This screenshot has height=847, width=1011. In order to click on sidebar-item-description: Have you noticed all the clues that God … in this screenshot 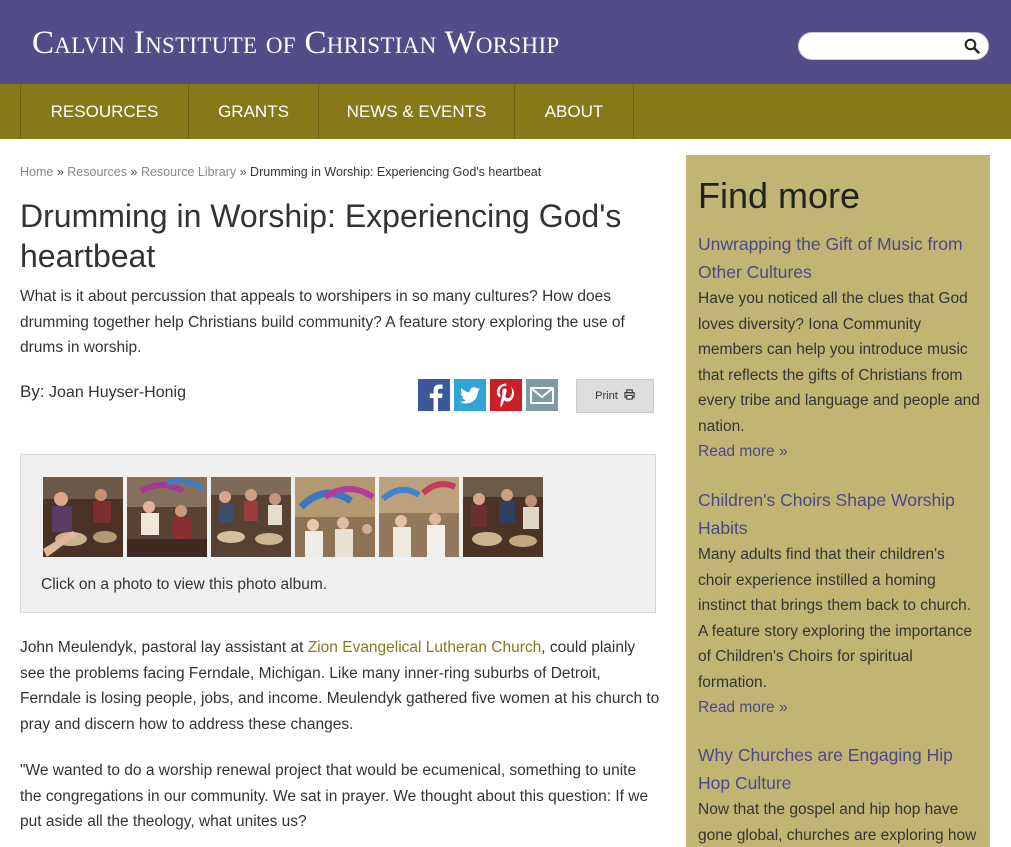, I will do `click(839, 362)`.